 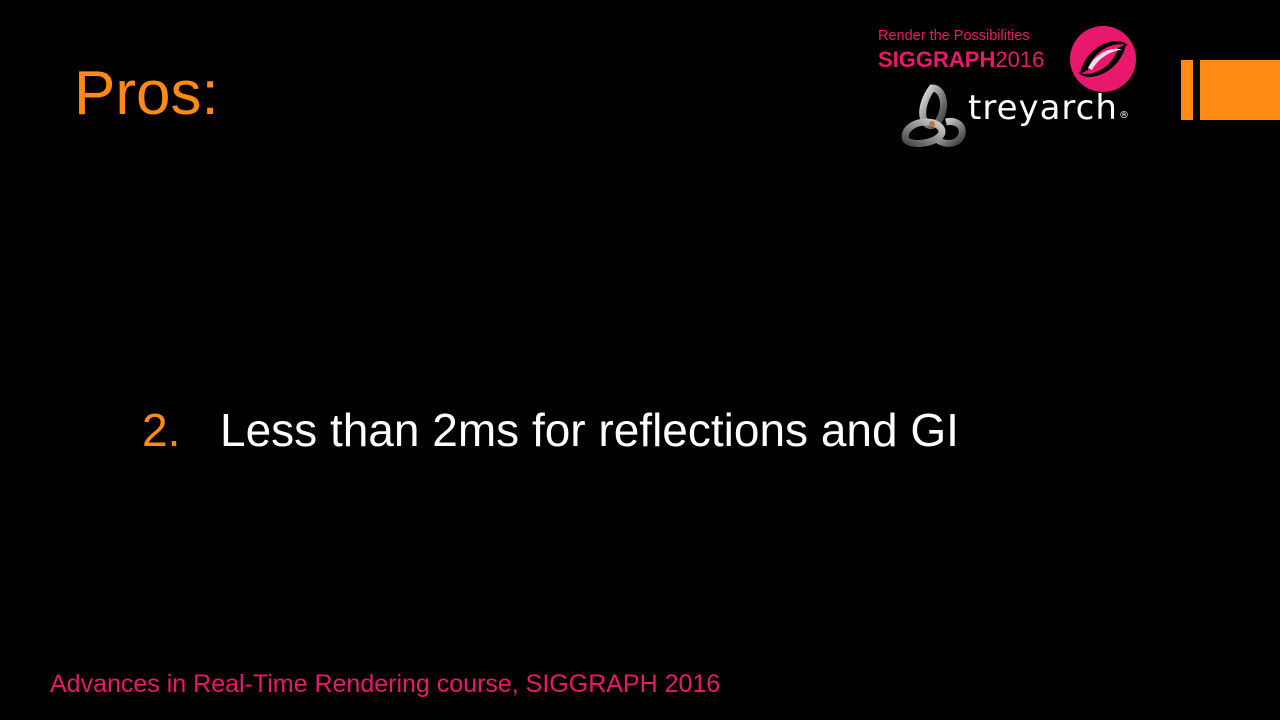 I want to click on bullet-text: Less than 2ms for reflections and GI, so click(x=589, y=430).